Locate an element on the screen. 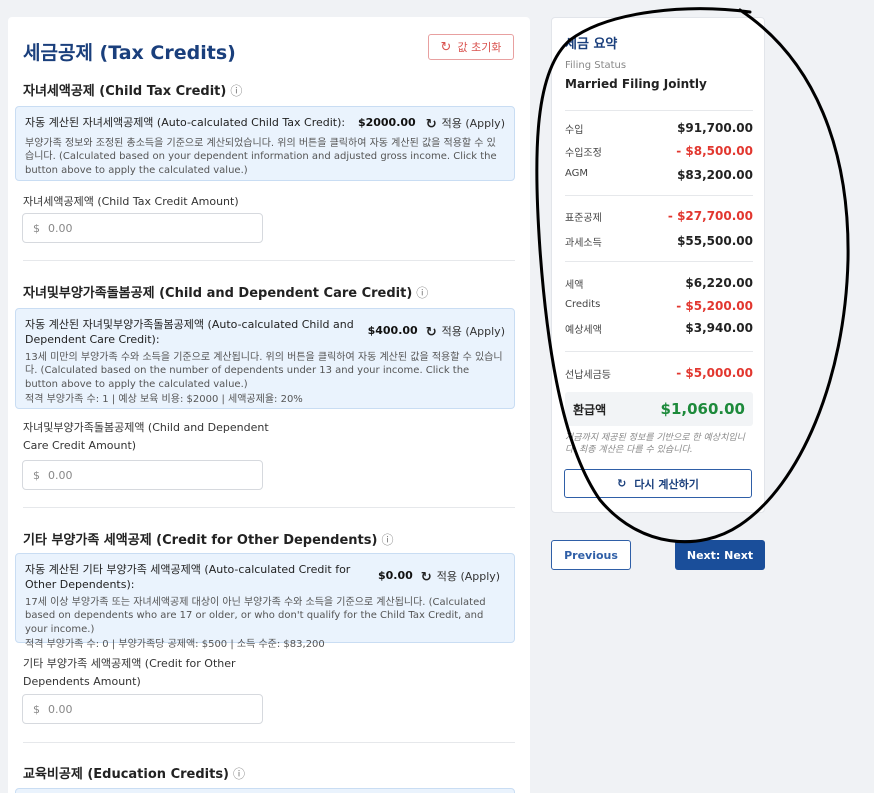 This screenshot has width=874, height=793. summary-row-income: 수입 $91,700.00 is located at coordinates (659, 128).